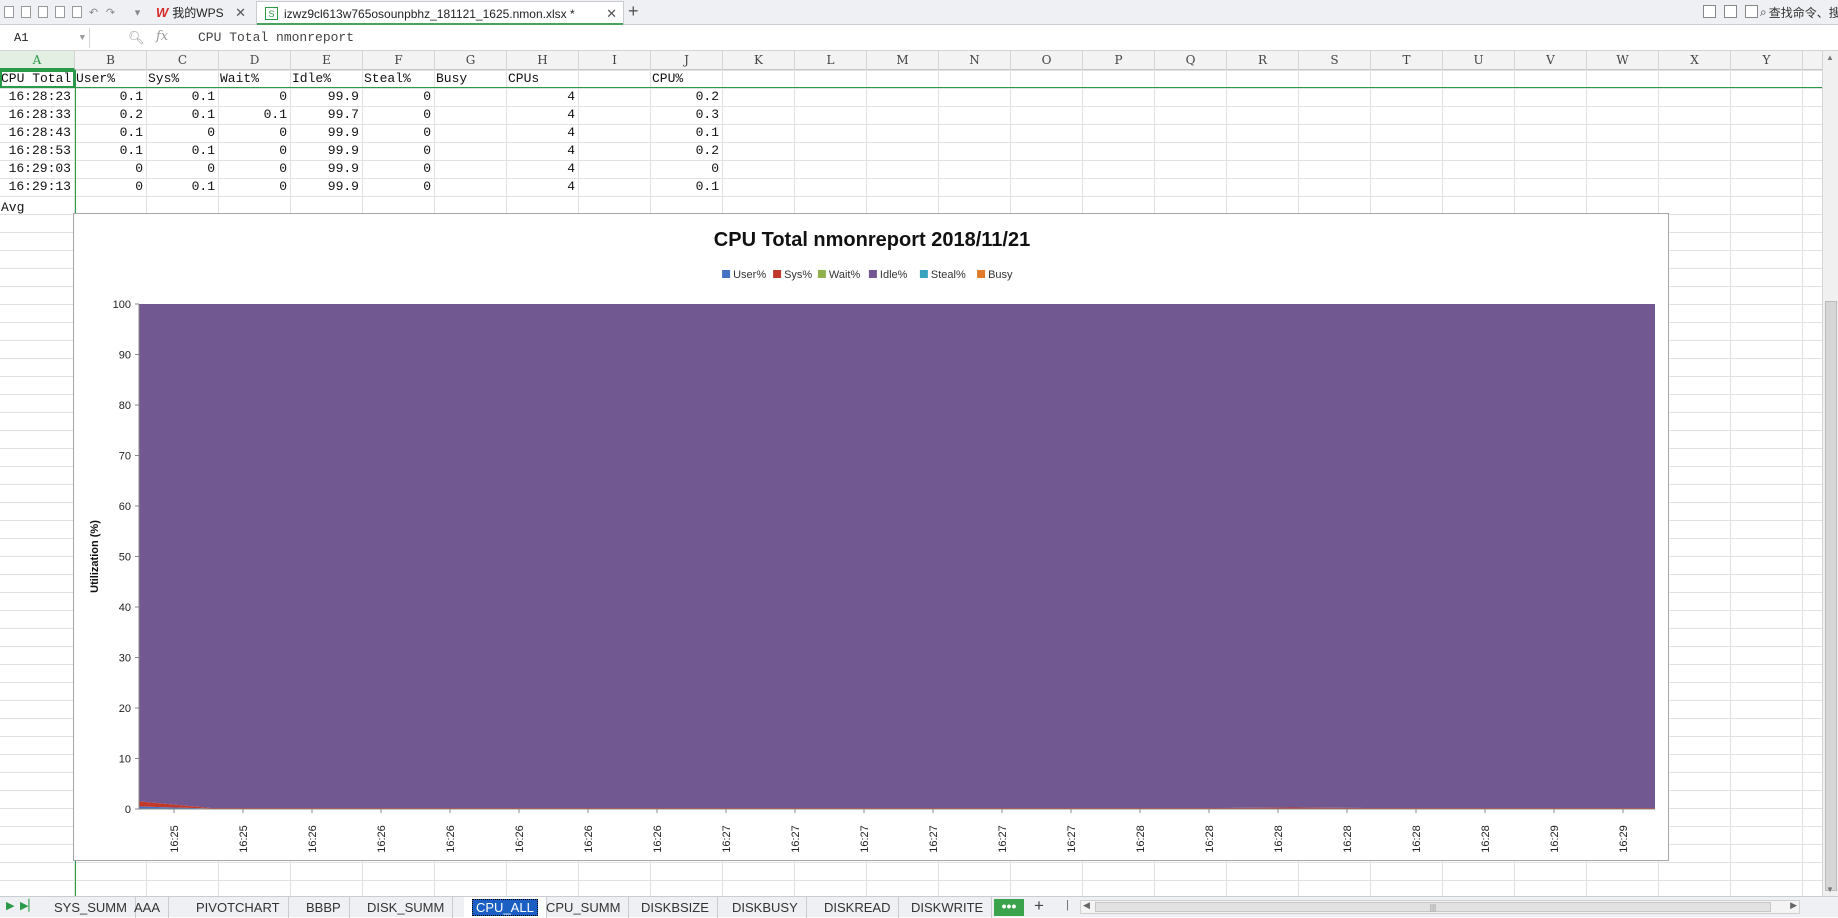 The image size is (1838, 918). Describe the element at coordinates (1831, 596) in the screenshot. I see `vertical-scroll-thumb` at that location.